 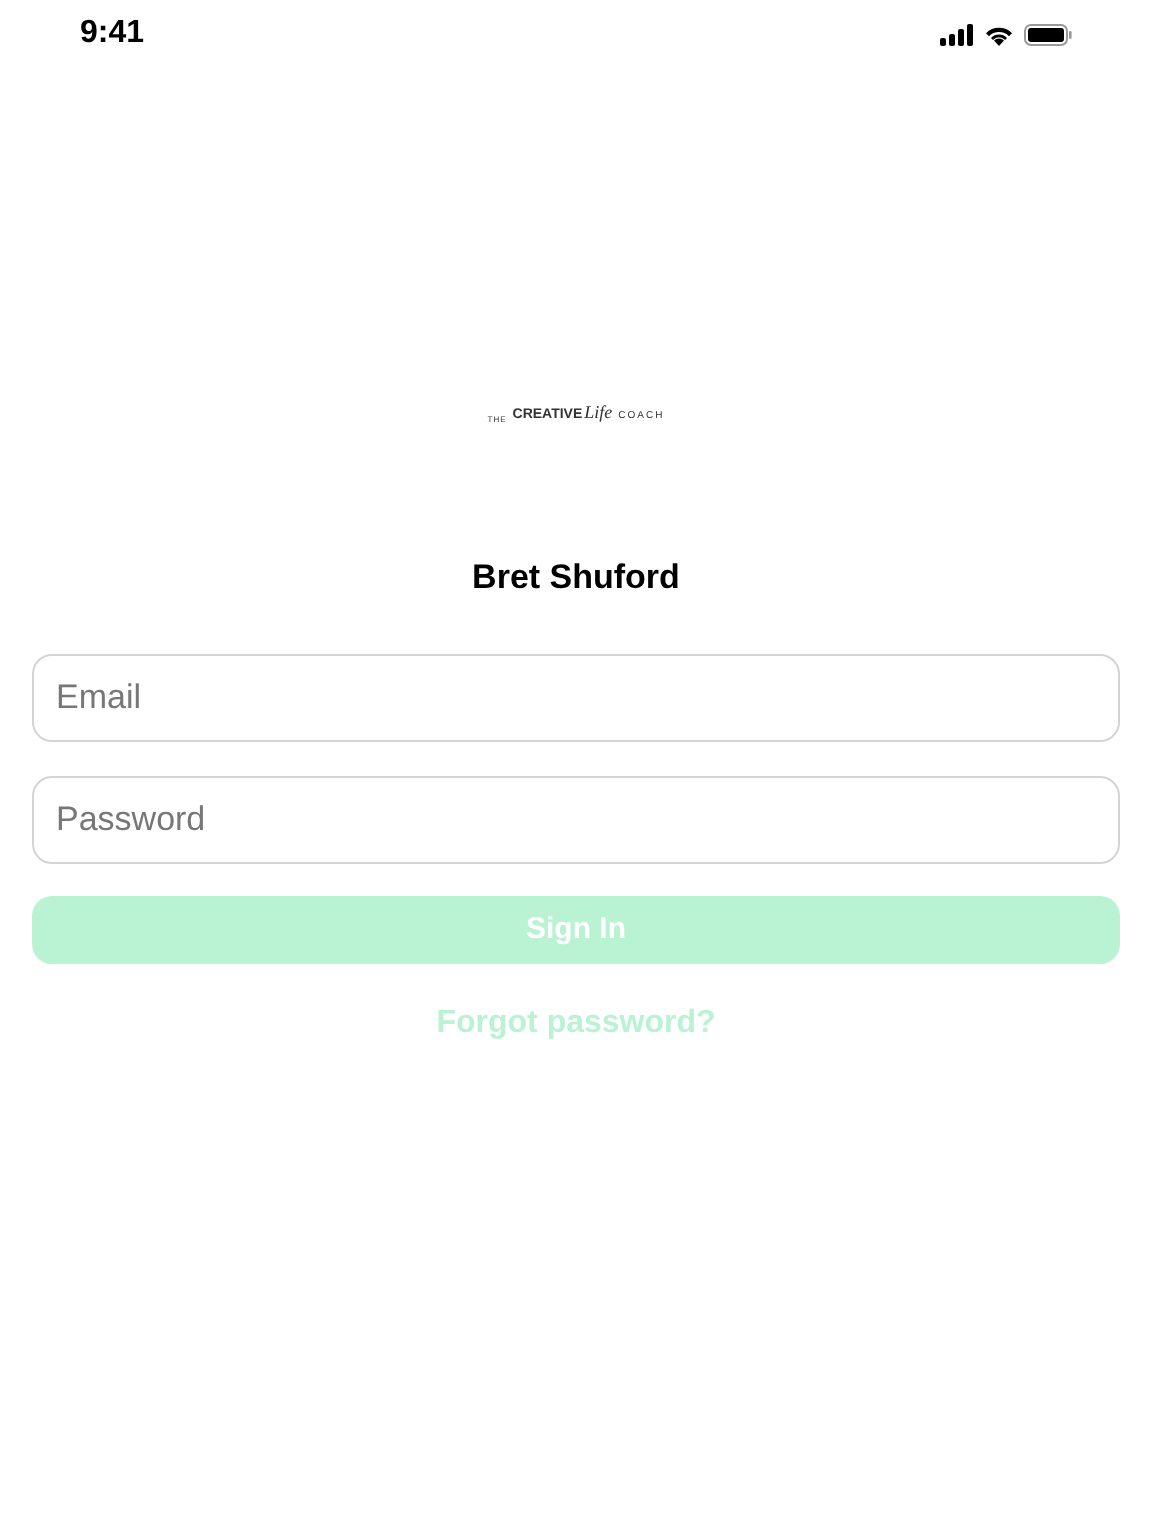 What do you see at coordinates (999, 34) in the screenshot?
I see `wifi-icon` at bounding box center [999, 34].